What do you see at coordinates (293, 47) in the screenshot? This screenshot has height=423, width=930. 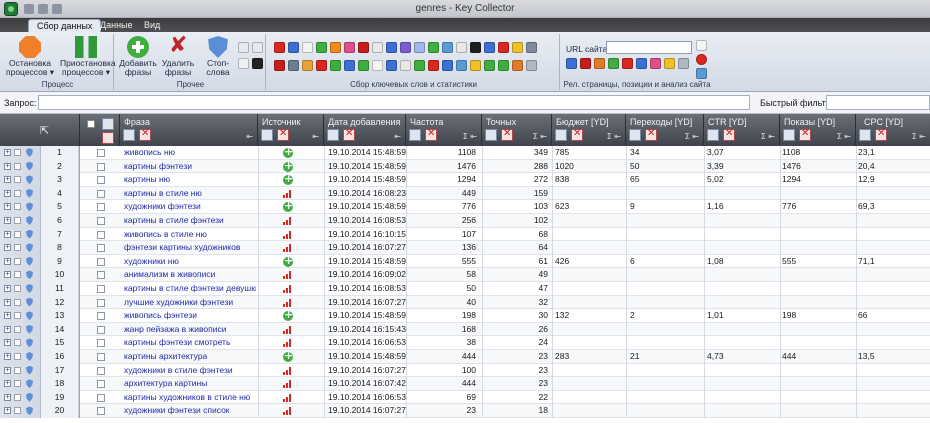 I see `stats-icon` at bounding box center [293, 47].